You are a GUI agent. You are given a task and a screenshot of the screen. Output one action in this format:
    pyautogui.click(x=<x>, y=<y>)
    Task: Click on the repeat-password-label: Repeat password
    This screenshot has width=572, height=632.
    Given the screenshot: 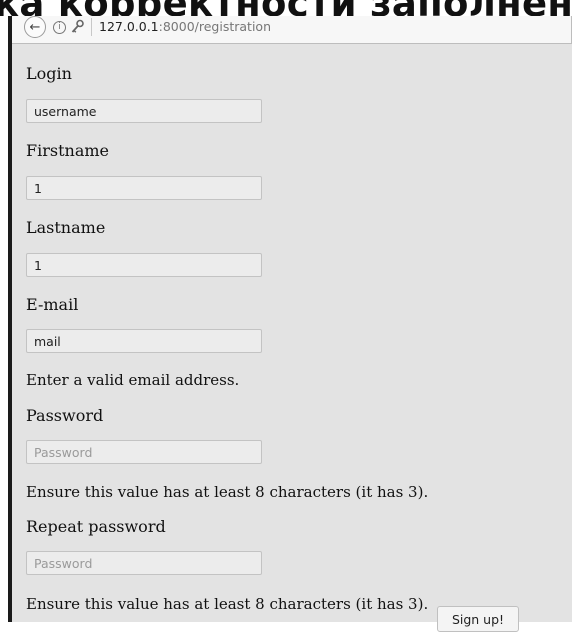 What is the action you would take?
    pyautogui.click(x=96, y=526)
    